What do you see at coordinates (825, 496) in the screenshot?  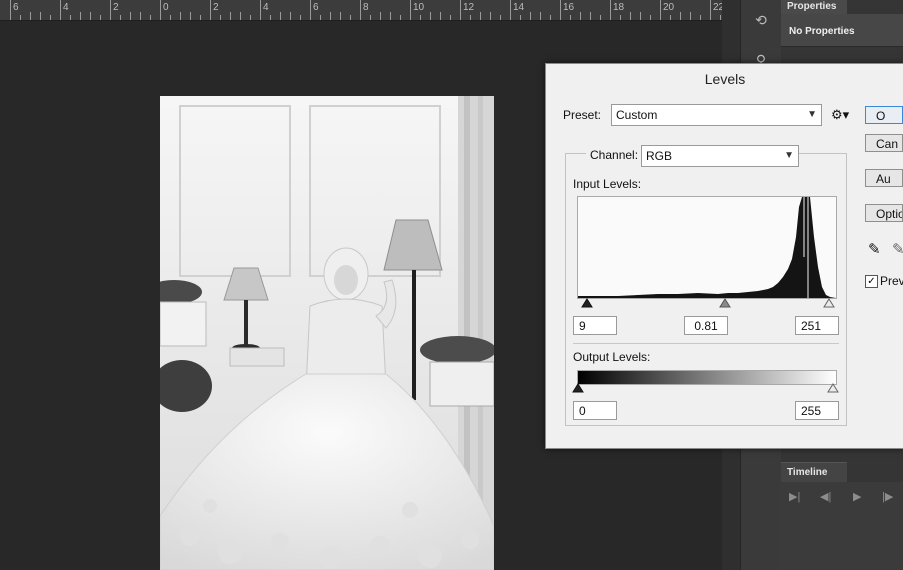 I see `previous-frame-icon: ◀|` at bounding box center [825, 496].